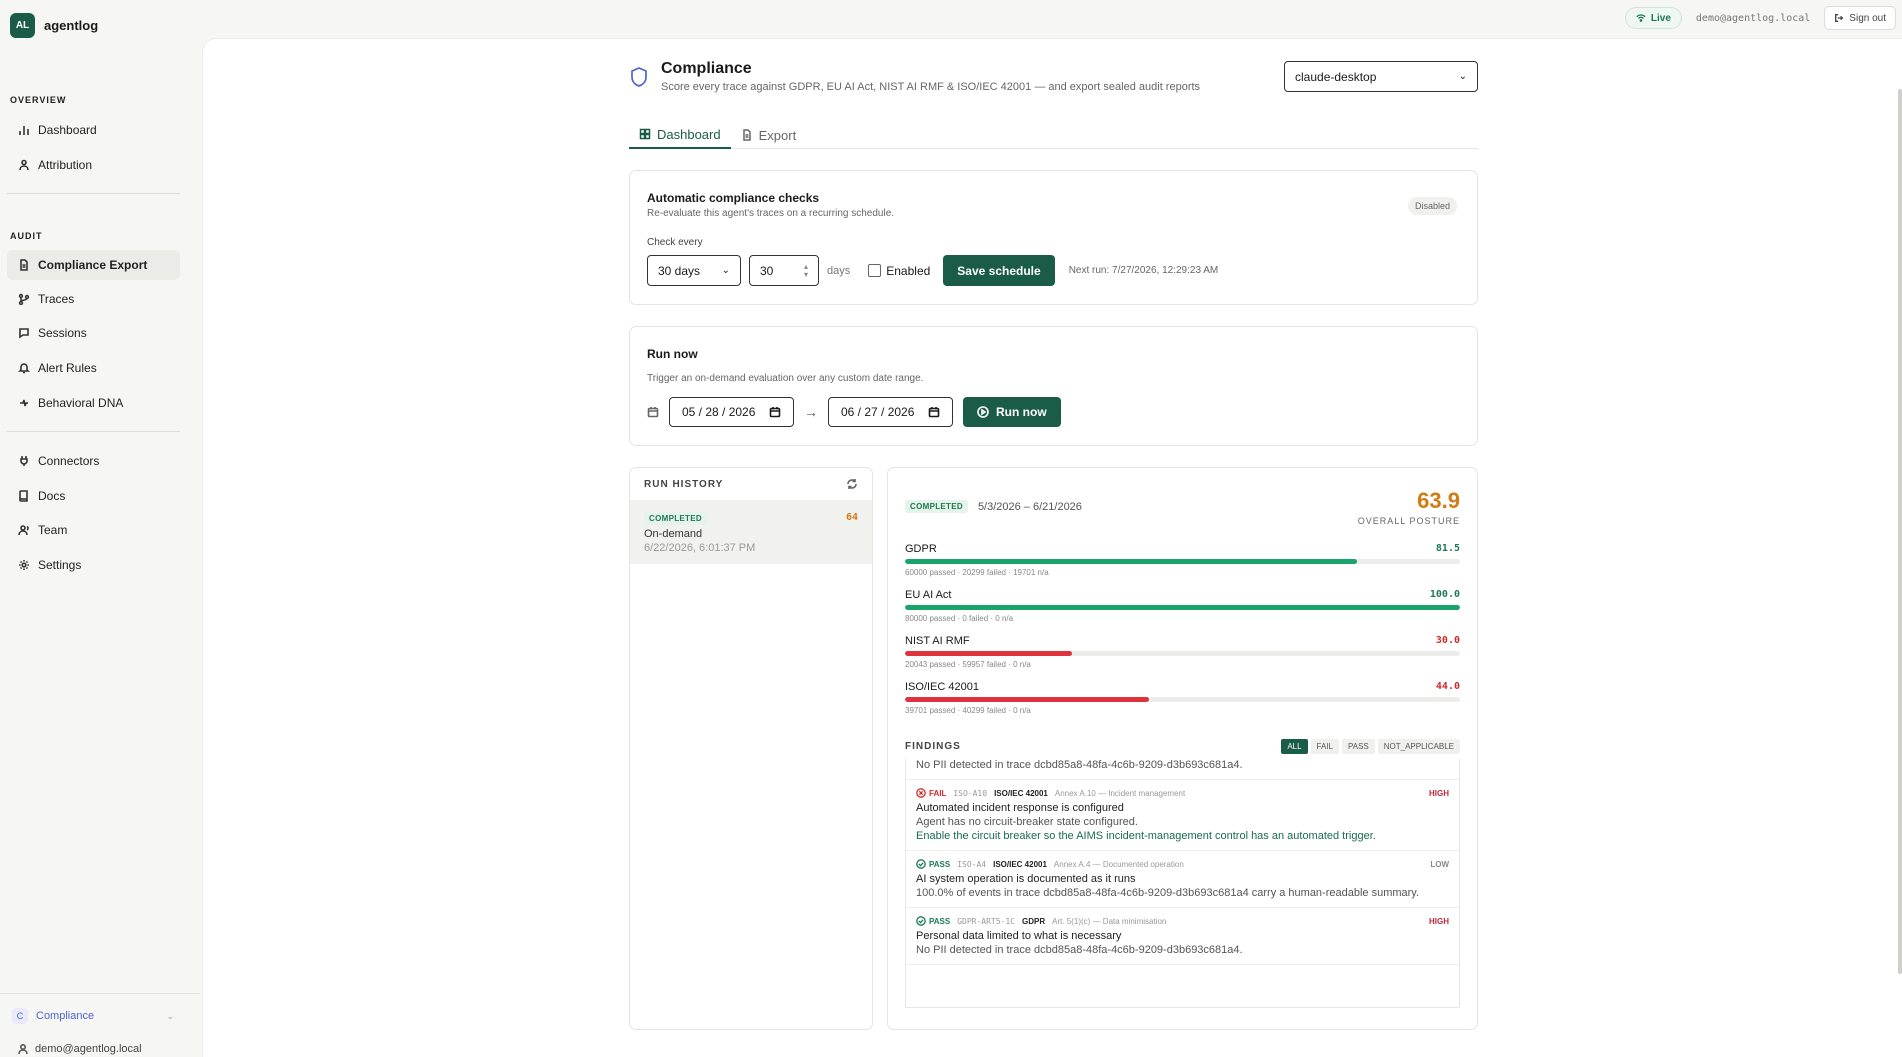 The width and height of the screenshot is (1902, 1057). What do you see at coordinates (1358, 746) in the screenshot?
I see `filter-pass: PASS` at bounding box center [1358, 746].